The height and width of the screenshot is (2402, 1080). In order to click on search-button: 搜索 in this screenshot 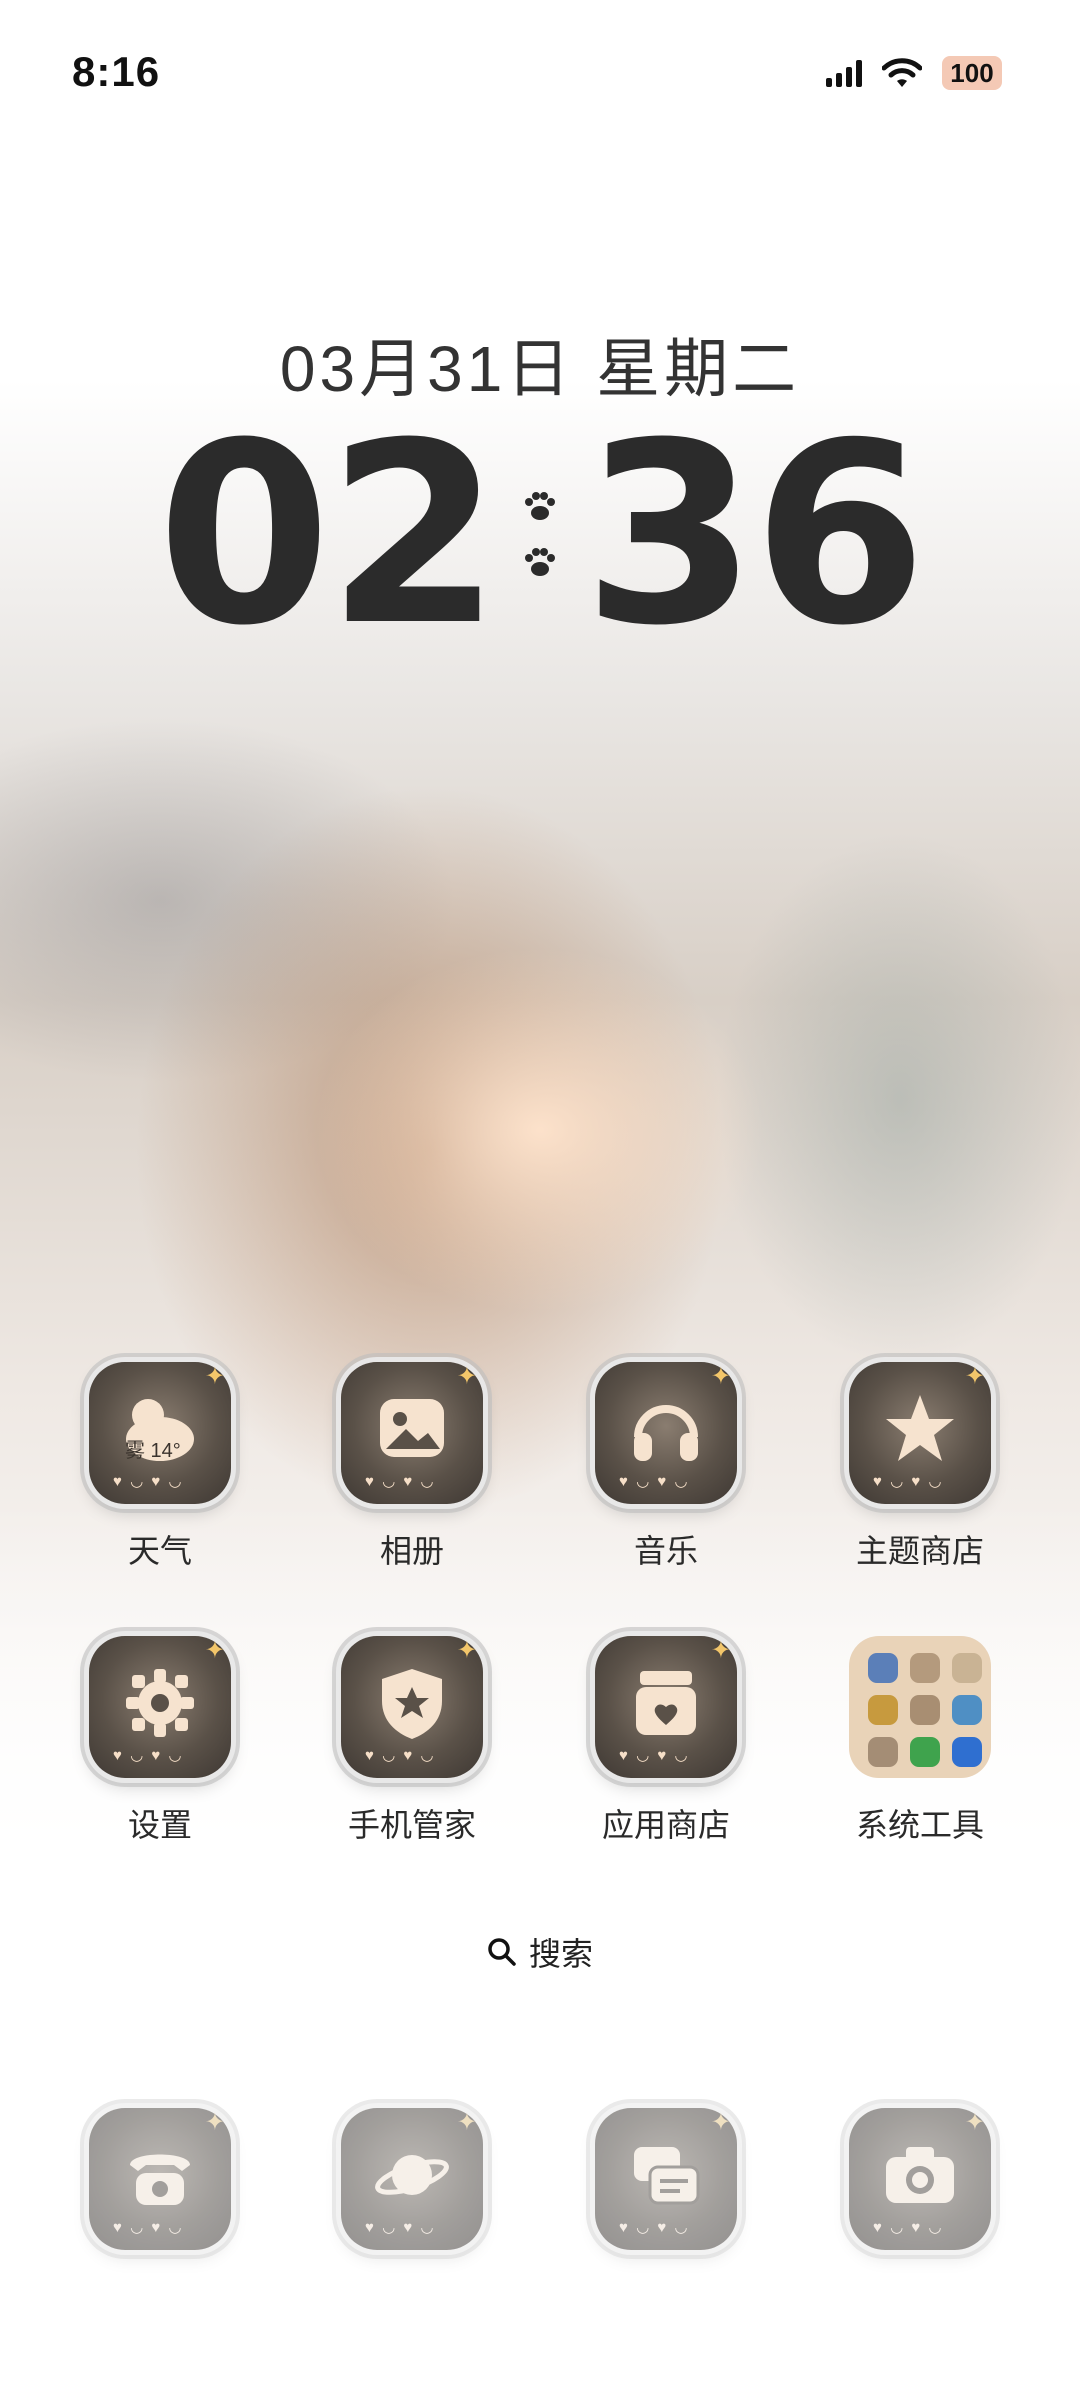, I will do `click(540, 1952)`.